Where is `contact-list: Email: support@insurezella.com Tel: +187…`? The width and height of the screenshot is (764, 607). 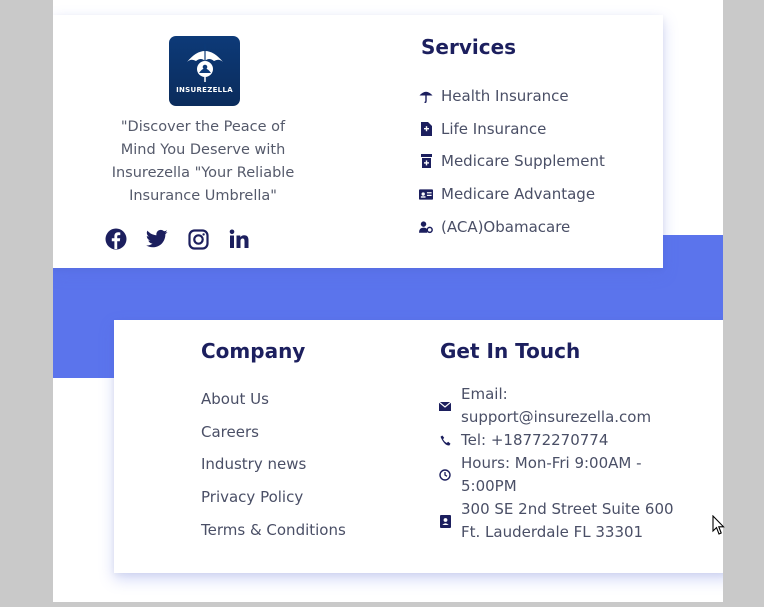
contact-list: Email: support@insurezella.com Tel: +187… is located at coordinates (556, 463).